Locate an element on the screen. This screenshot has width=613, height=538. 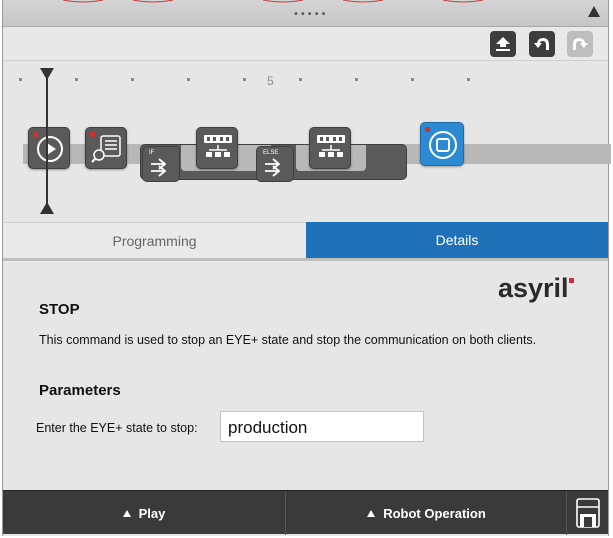
logo-accent-dot is located at coordinates (571, 280).